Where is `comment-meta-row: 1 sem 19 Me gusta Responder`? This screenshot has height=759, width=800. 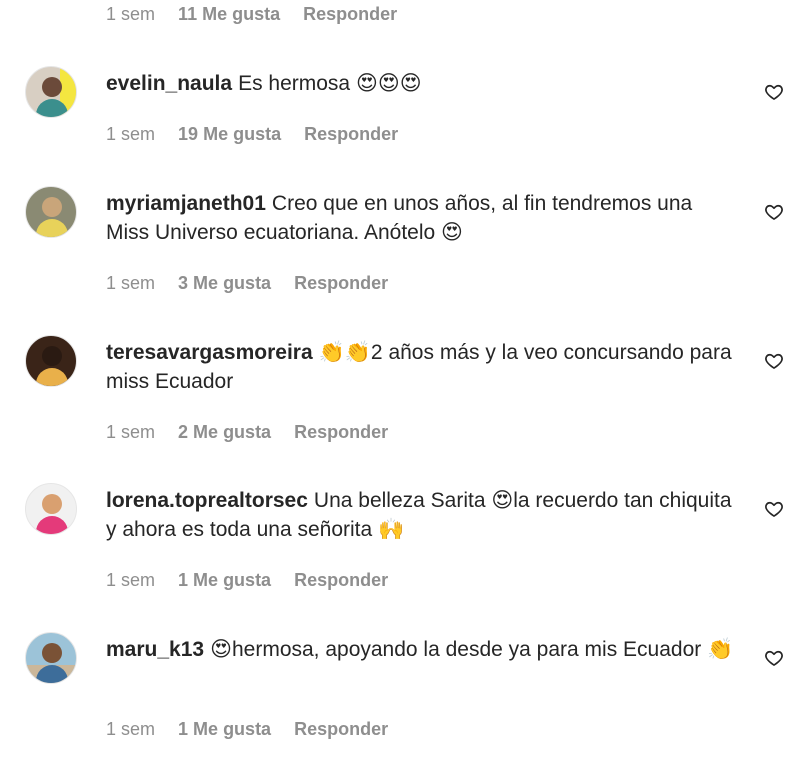
comment-meta-row: 1 sem 19 Me gusta Responder is located at coordinates (261, 134).